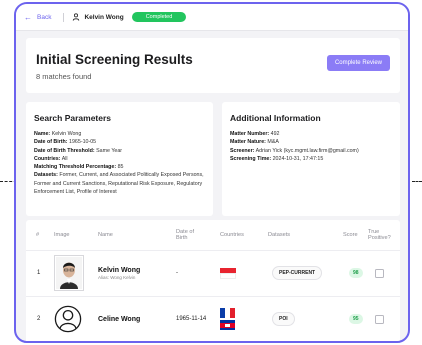 The height and width of the screenshot is (345, 422). Describe the element at coordinates (191, 319) in the screenshot. I see `dob-cell: 1965-11-14` at that location.